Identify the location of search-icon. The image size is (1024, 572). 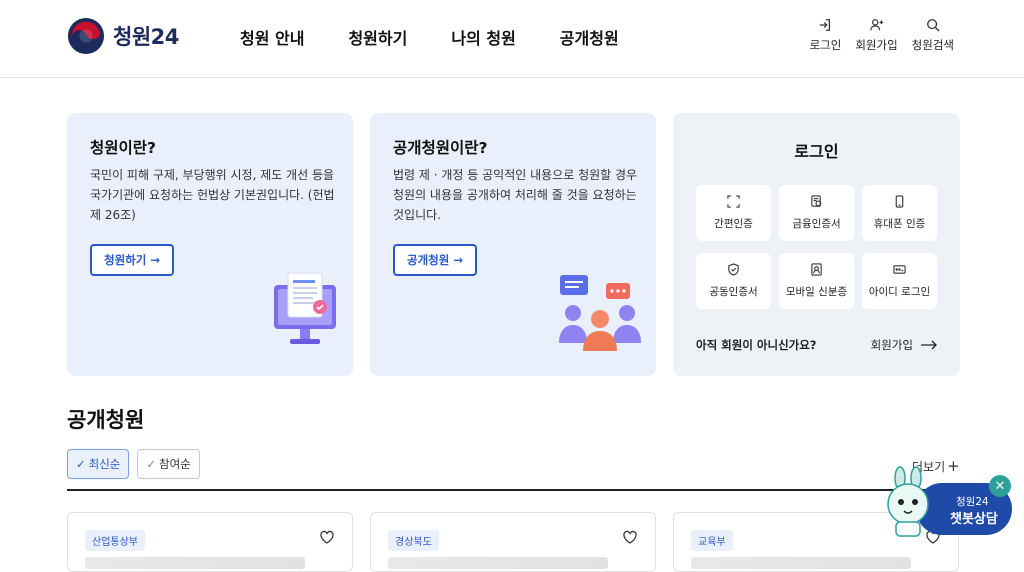
(933, 25).